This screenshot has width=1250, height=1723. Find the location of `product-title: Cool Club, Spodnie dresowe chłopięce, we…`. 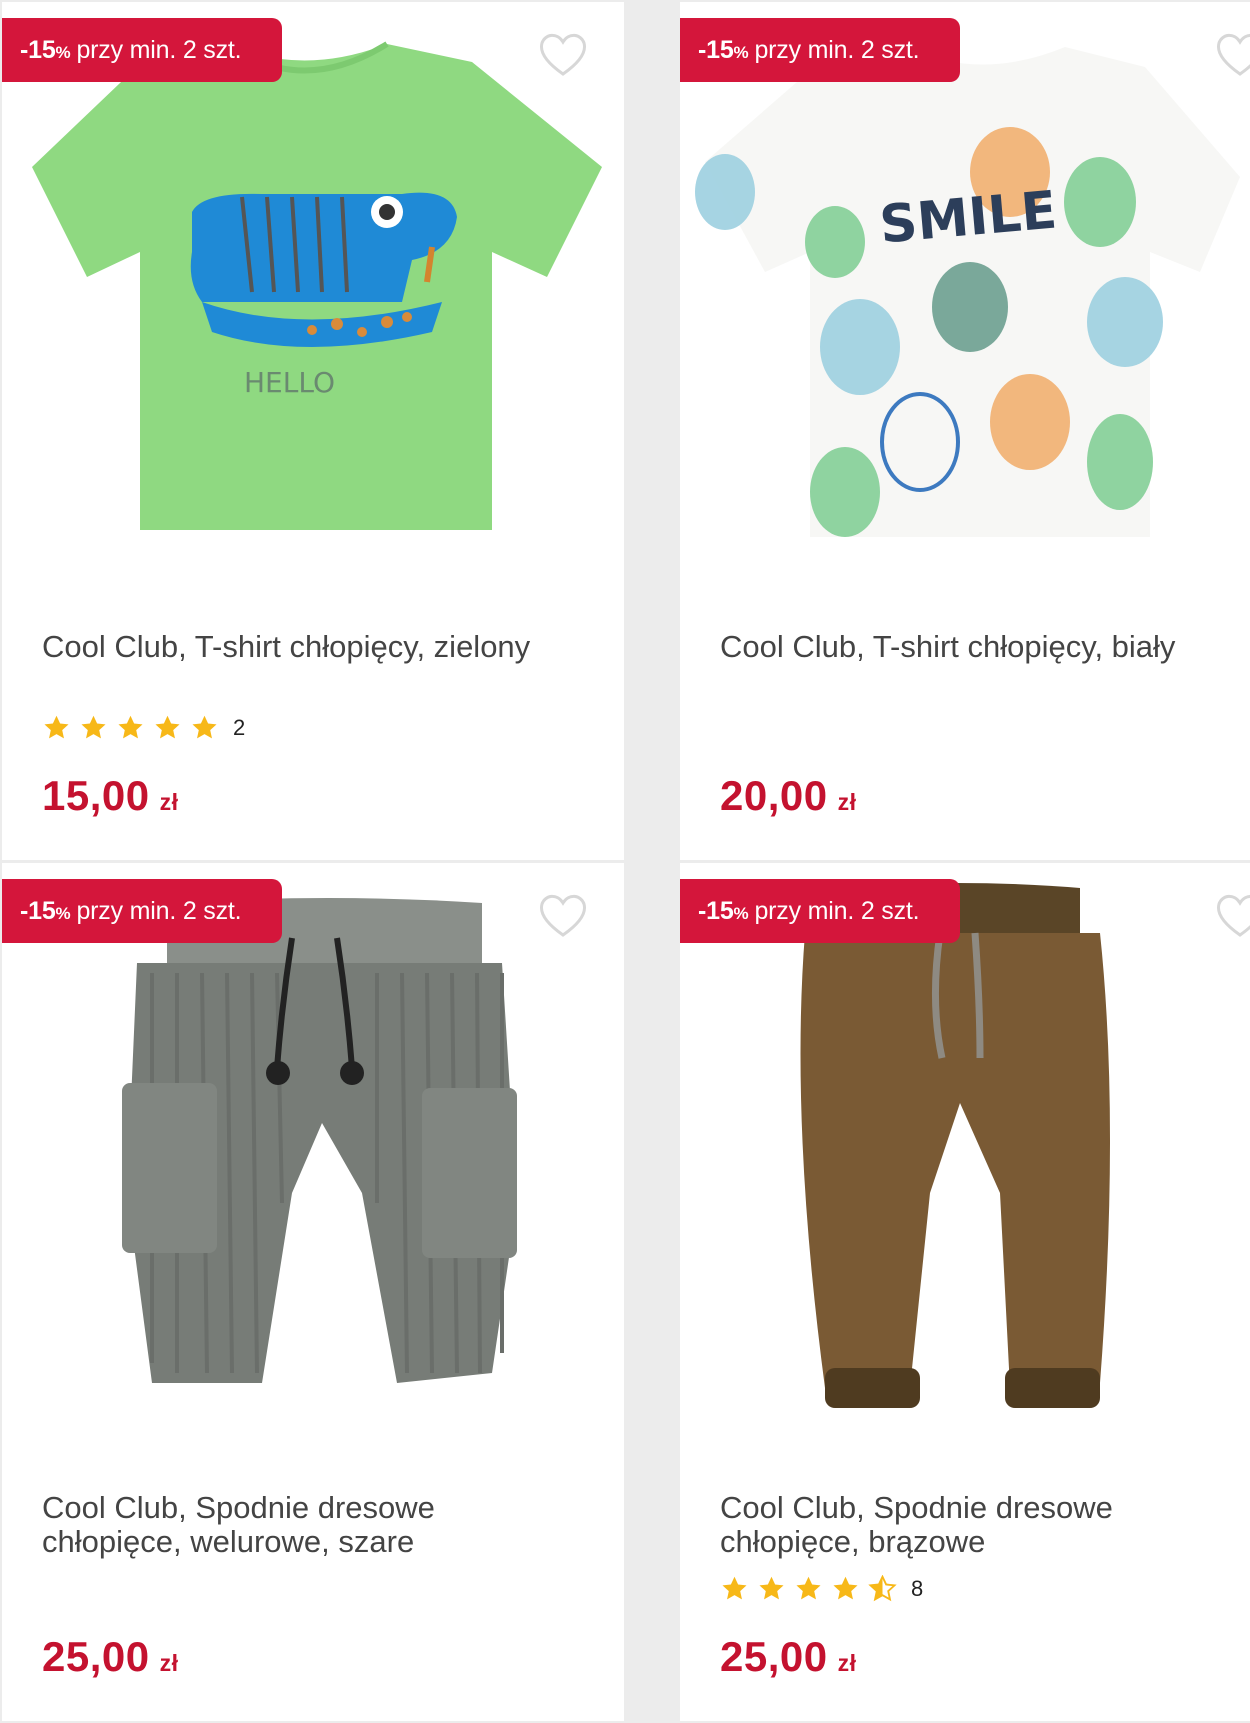

product-title: Cool Club, Spodnie dresowe chłopięce, we… is located at coordinates (307, 1525).